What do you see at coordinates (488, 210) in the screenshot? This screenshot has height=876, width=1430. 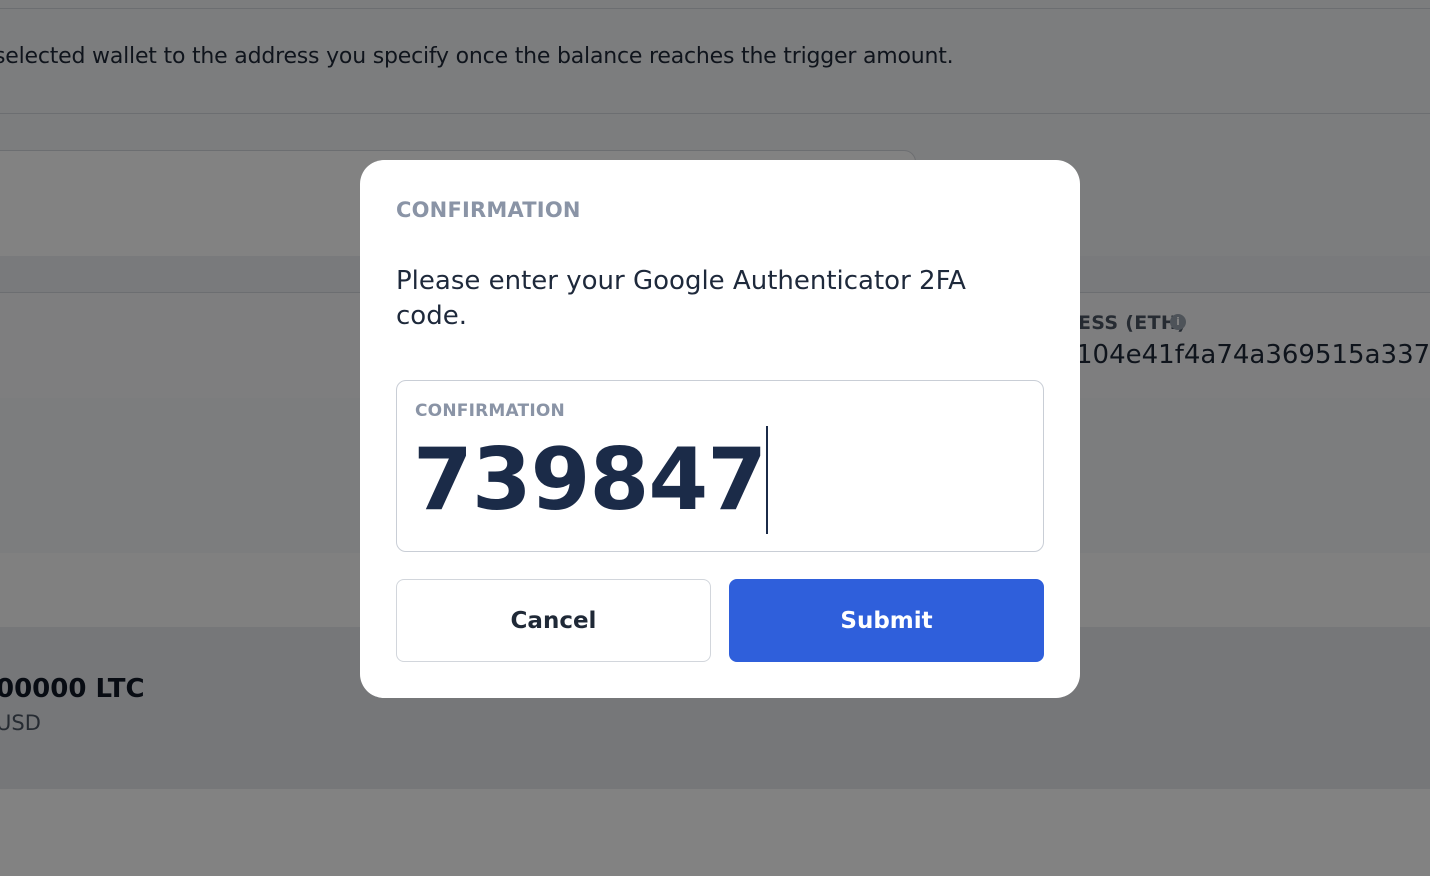 I see `dialog-title: CONFIRMATION` at bounding box center [488, 210].